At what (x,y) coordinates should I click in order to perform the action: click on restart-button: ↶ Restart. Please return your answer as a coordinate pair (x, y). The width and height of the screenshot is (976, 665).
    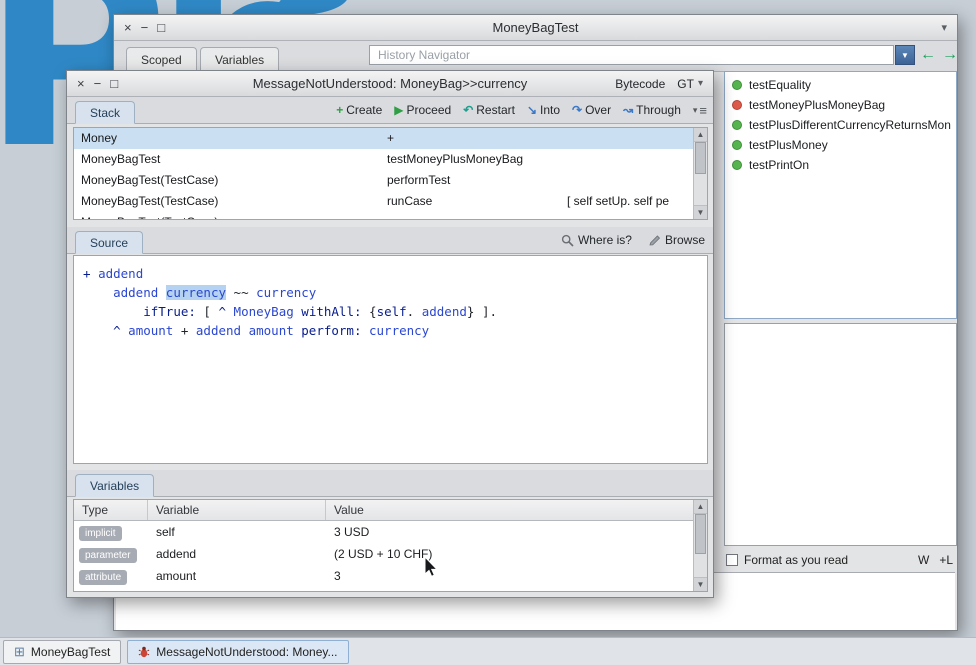
    Looking at the image, I should click on (489, 110).